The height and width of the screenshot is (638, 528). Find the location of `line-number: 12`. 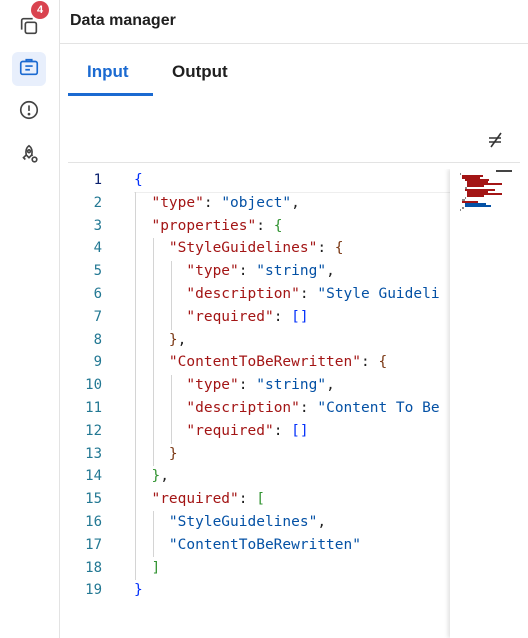

line-number: 12 is located at coordinates (93, 430).